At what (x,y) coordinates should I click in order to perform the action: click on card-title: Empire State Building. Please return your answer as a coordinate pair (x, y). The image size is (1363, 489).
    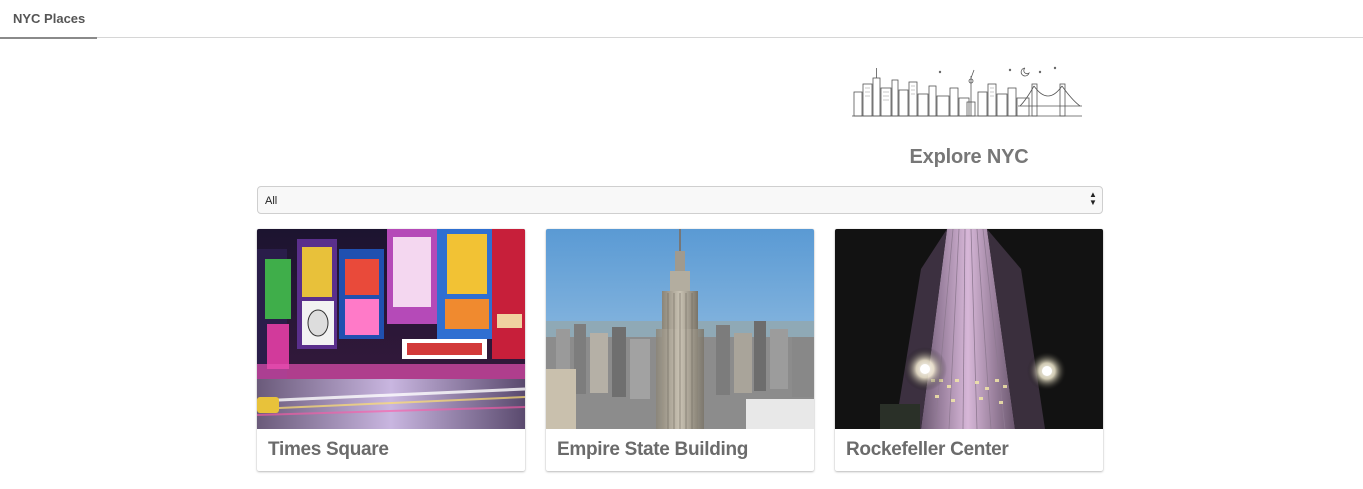
    Looking at the image, I should click on (653, 449).